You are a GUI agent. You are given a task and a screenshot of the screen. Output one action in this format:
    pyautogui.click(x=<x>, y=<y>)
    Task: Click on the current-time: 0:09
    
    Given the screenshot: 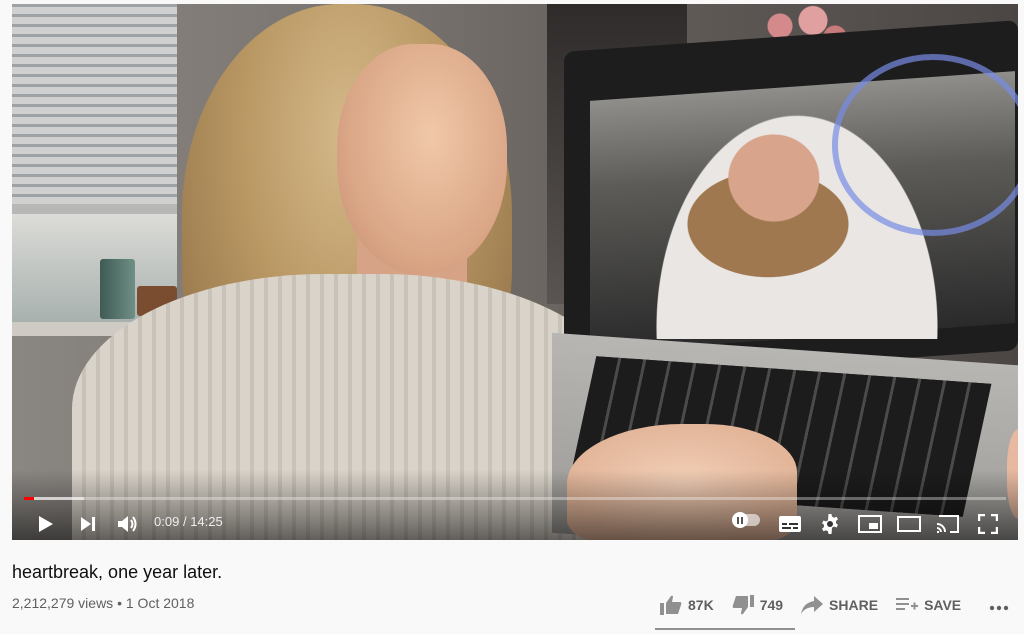 What is the action you would take?
    pyautogui.click(x=167, y=521)
    